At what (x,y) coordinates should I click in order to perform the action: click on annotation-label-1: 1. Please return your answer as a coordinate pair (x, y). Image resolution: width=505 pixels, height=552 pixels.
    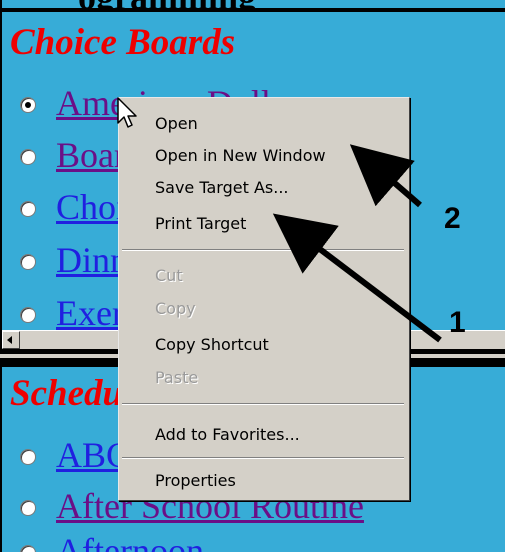
    Looking at the image, I should click on (457, 322).